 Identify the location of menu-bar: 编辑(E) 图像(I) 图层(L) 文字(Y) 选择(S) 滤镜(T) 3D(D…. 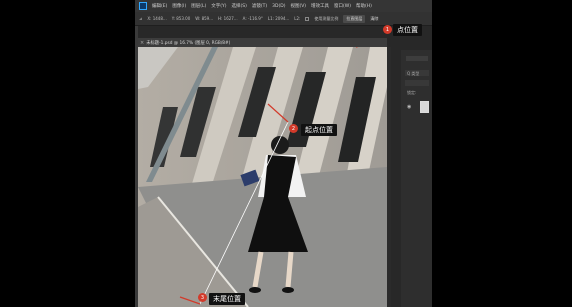
(283, 6).